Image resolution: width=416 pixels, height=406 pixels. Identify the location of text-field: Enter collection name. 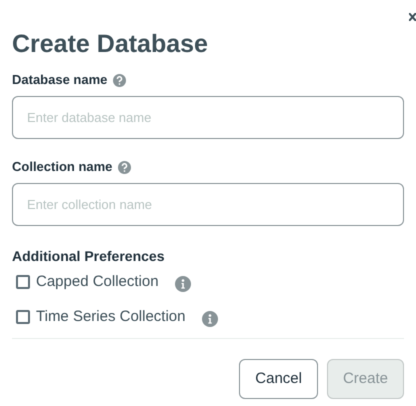
(208, 204).